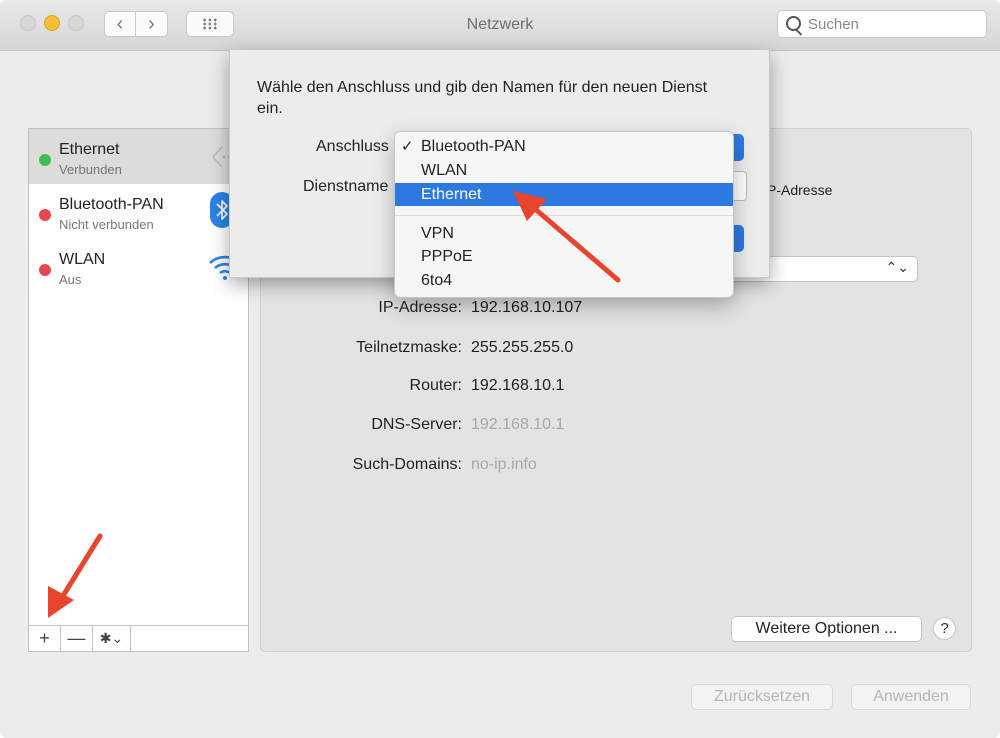 This screenshot has width=1000, height=738. What do you see at coordinates (89, 149) in the screenshot?
I see `service-name: Ethernet` at bounding box center [89, 149].